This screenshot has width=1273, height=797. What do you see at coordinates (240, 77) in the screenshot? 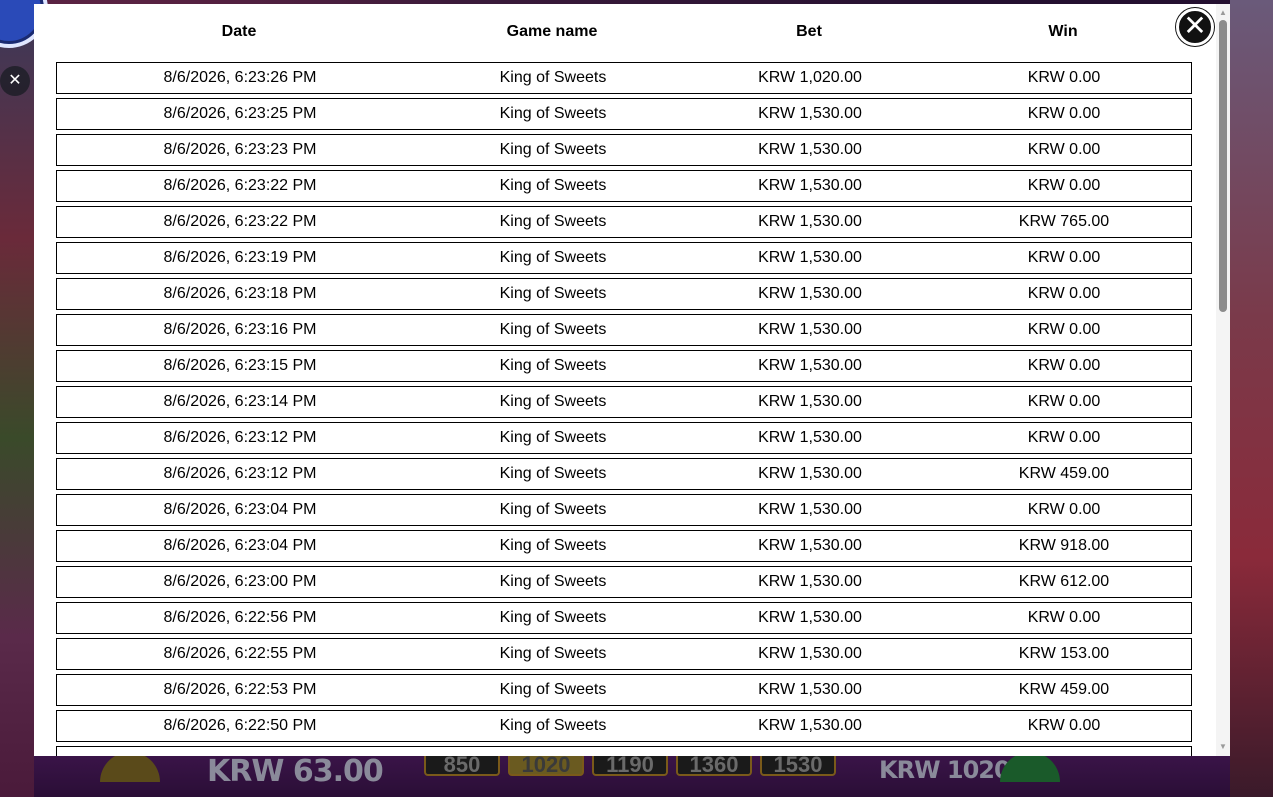
I see `cell-date: 8/6/2026, 6:23:26 PM` at bounding box center [240, 77].